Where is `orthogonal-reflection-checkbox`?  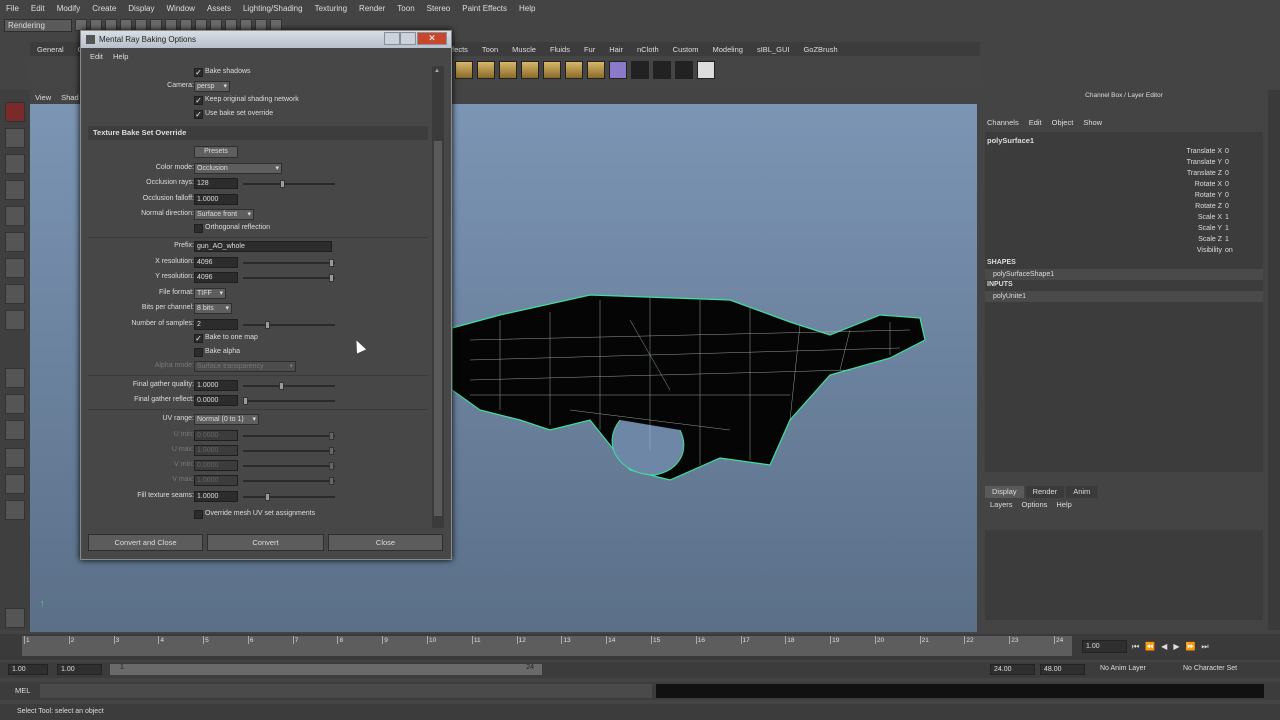 orthogonal-reflection-checkbox is located at coordinates (198, 228).